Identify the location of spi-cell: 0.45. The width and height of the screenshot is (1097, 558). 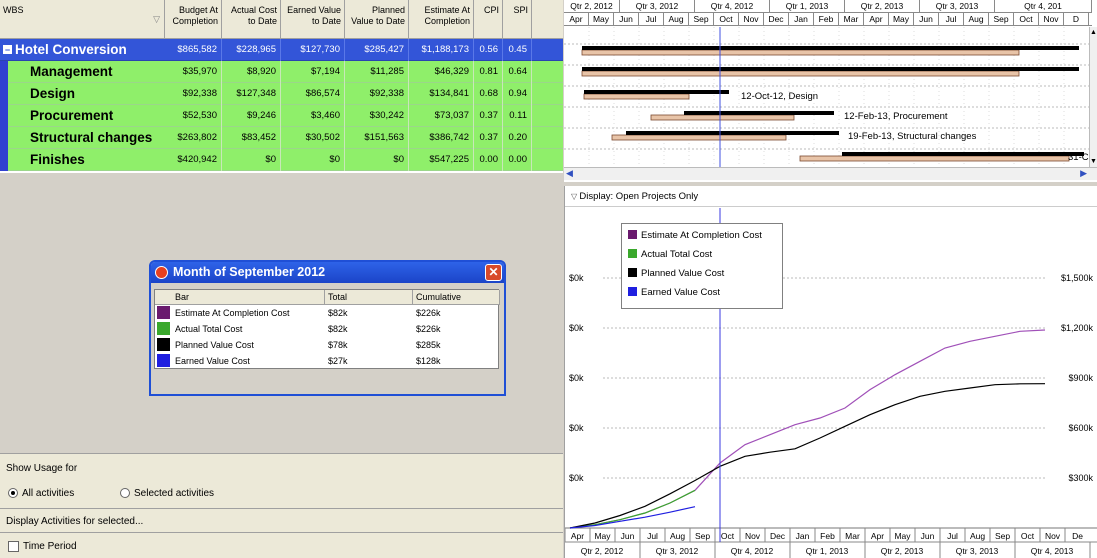
(517, 50).